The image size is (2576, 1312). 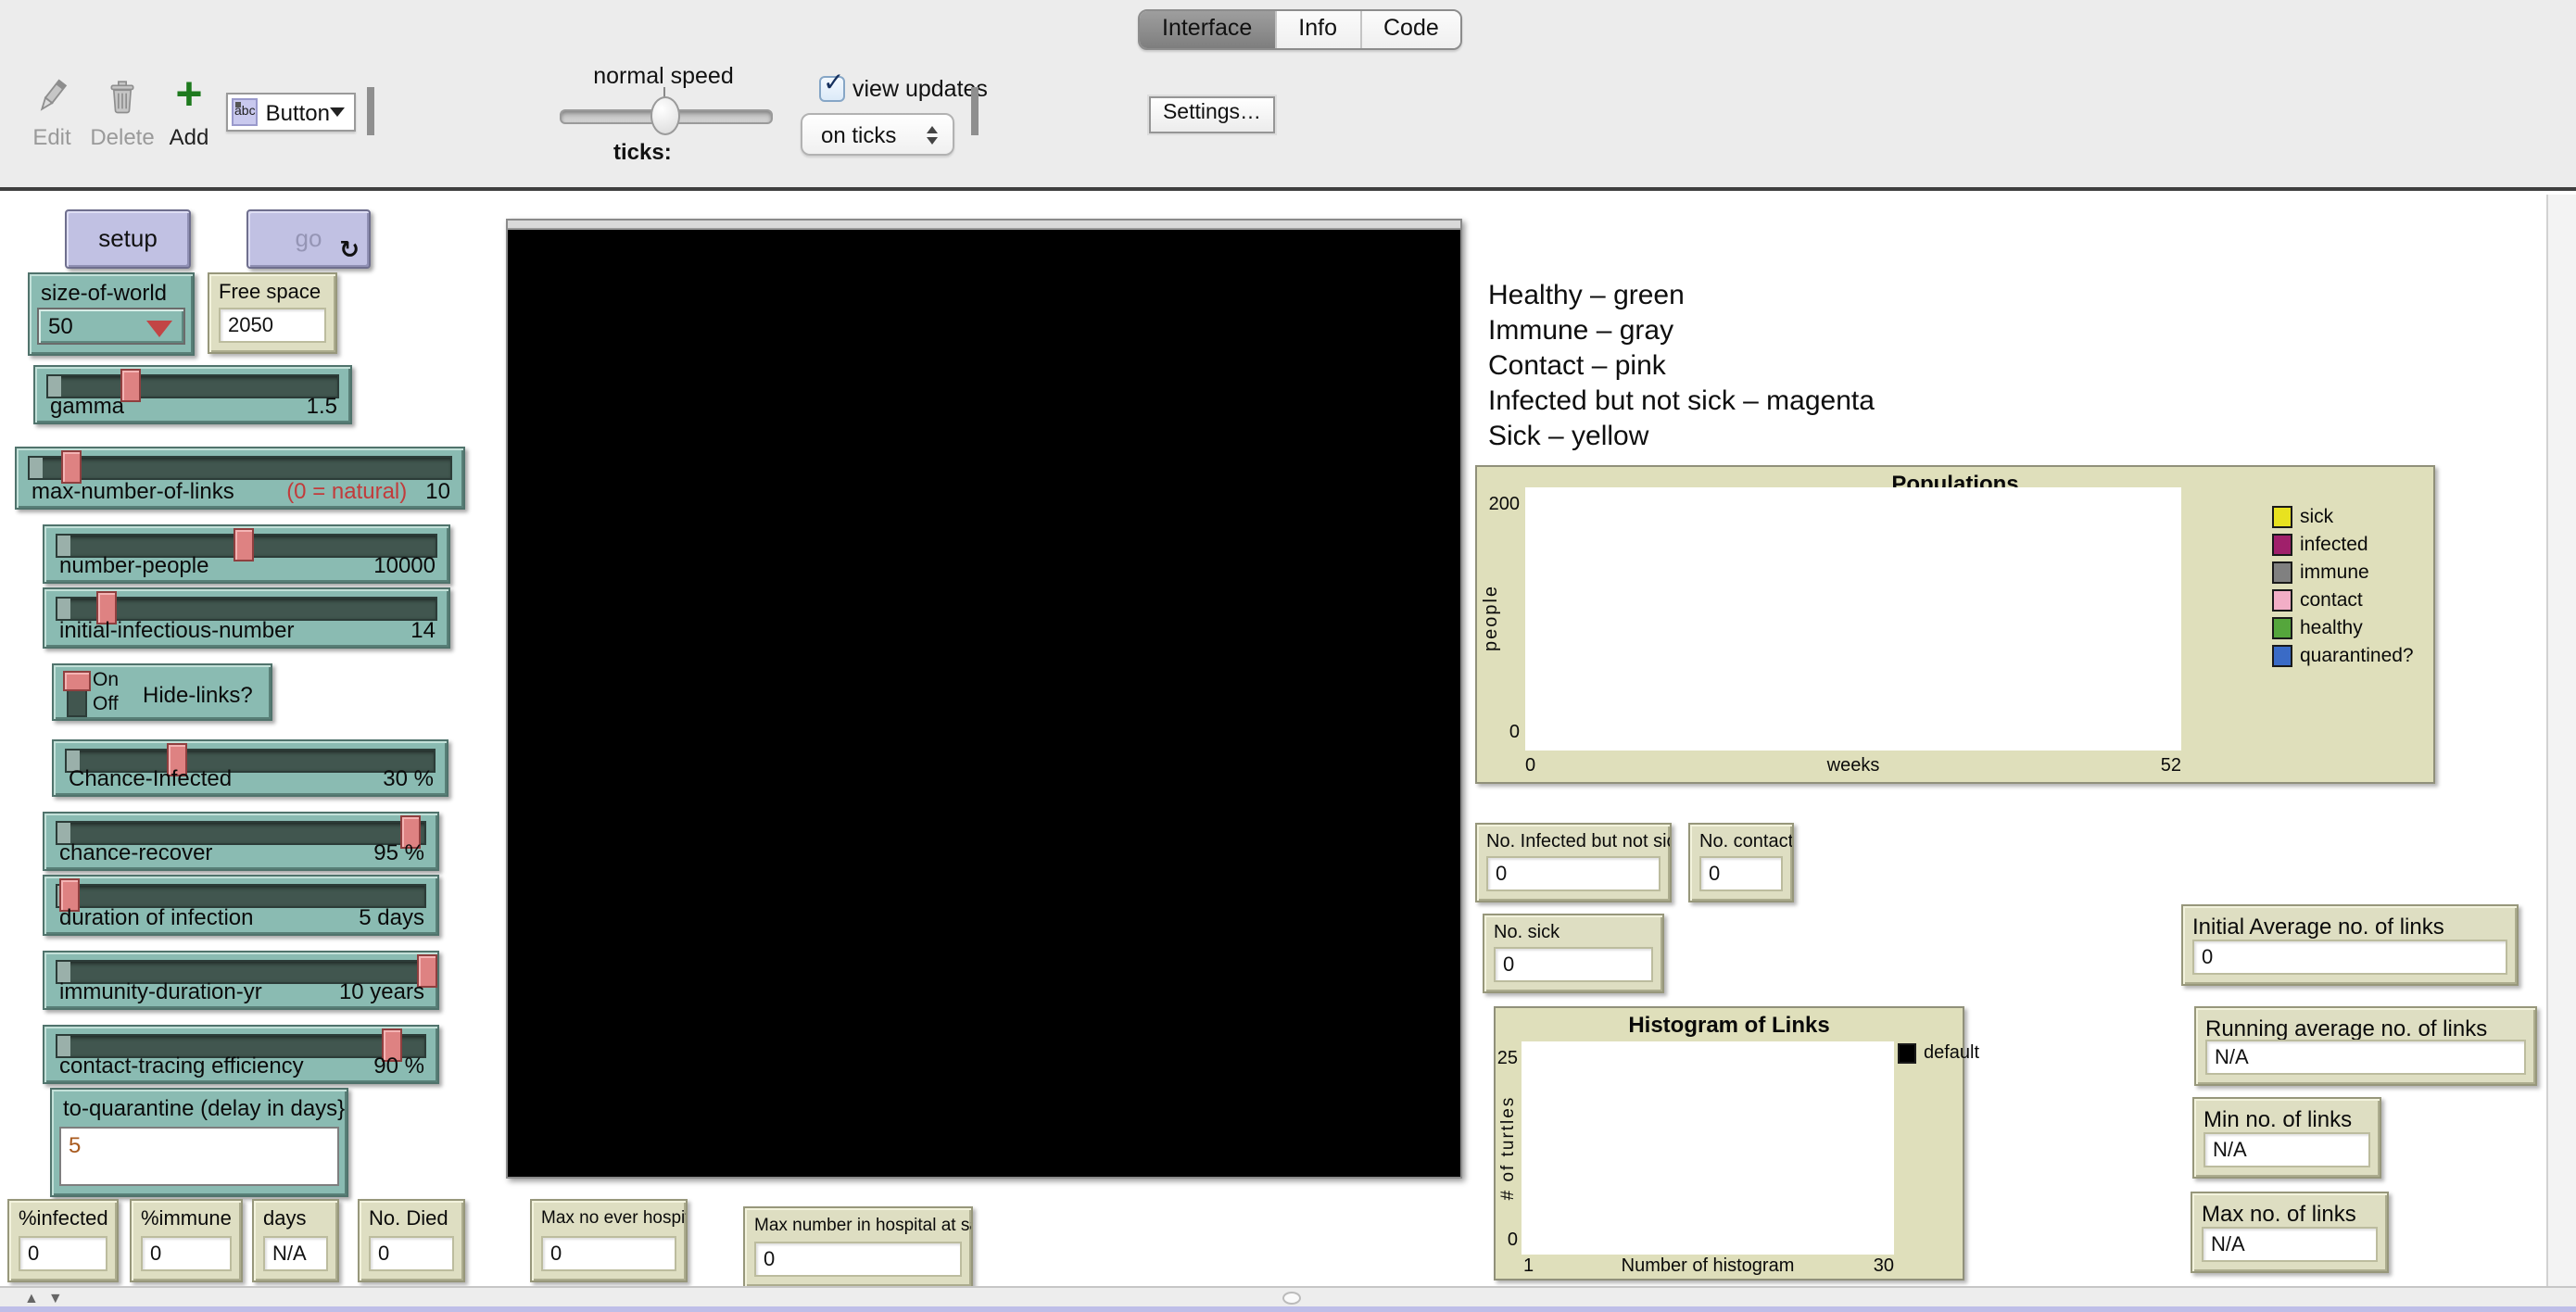 I want to click on x-max-label: 52, so click(x=2170, y=766).